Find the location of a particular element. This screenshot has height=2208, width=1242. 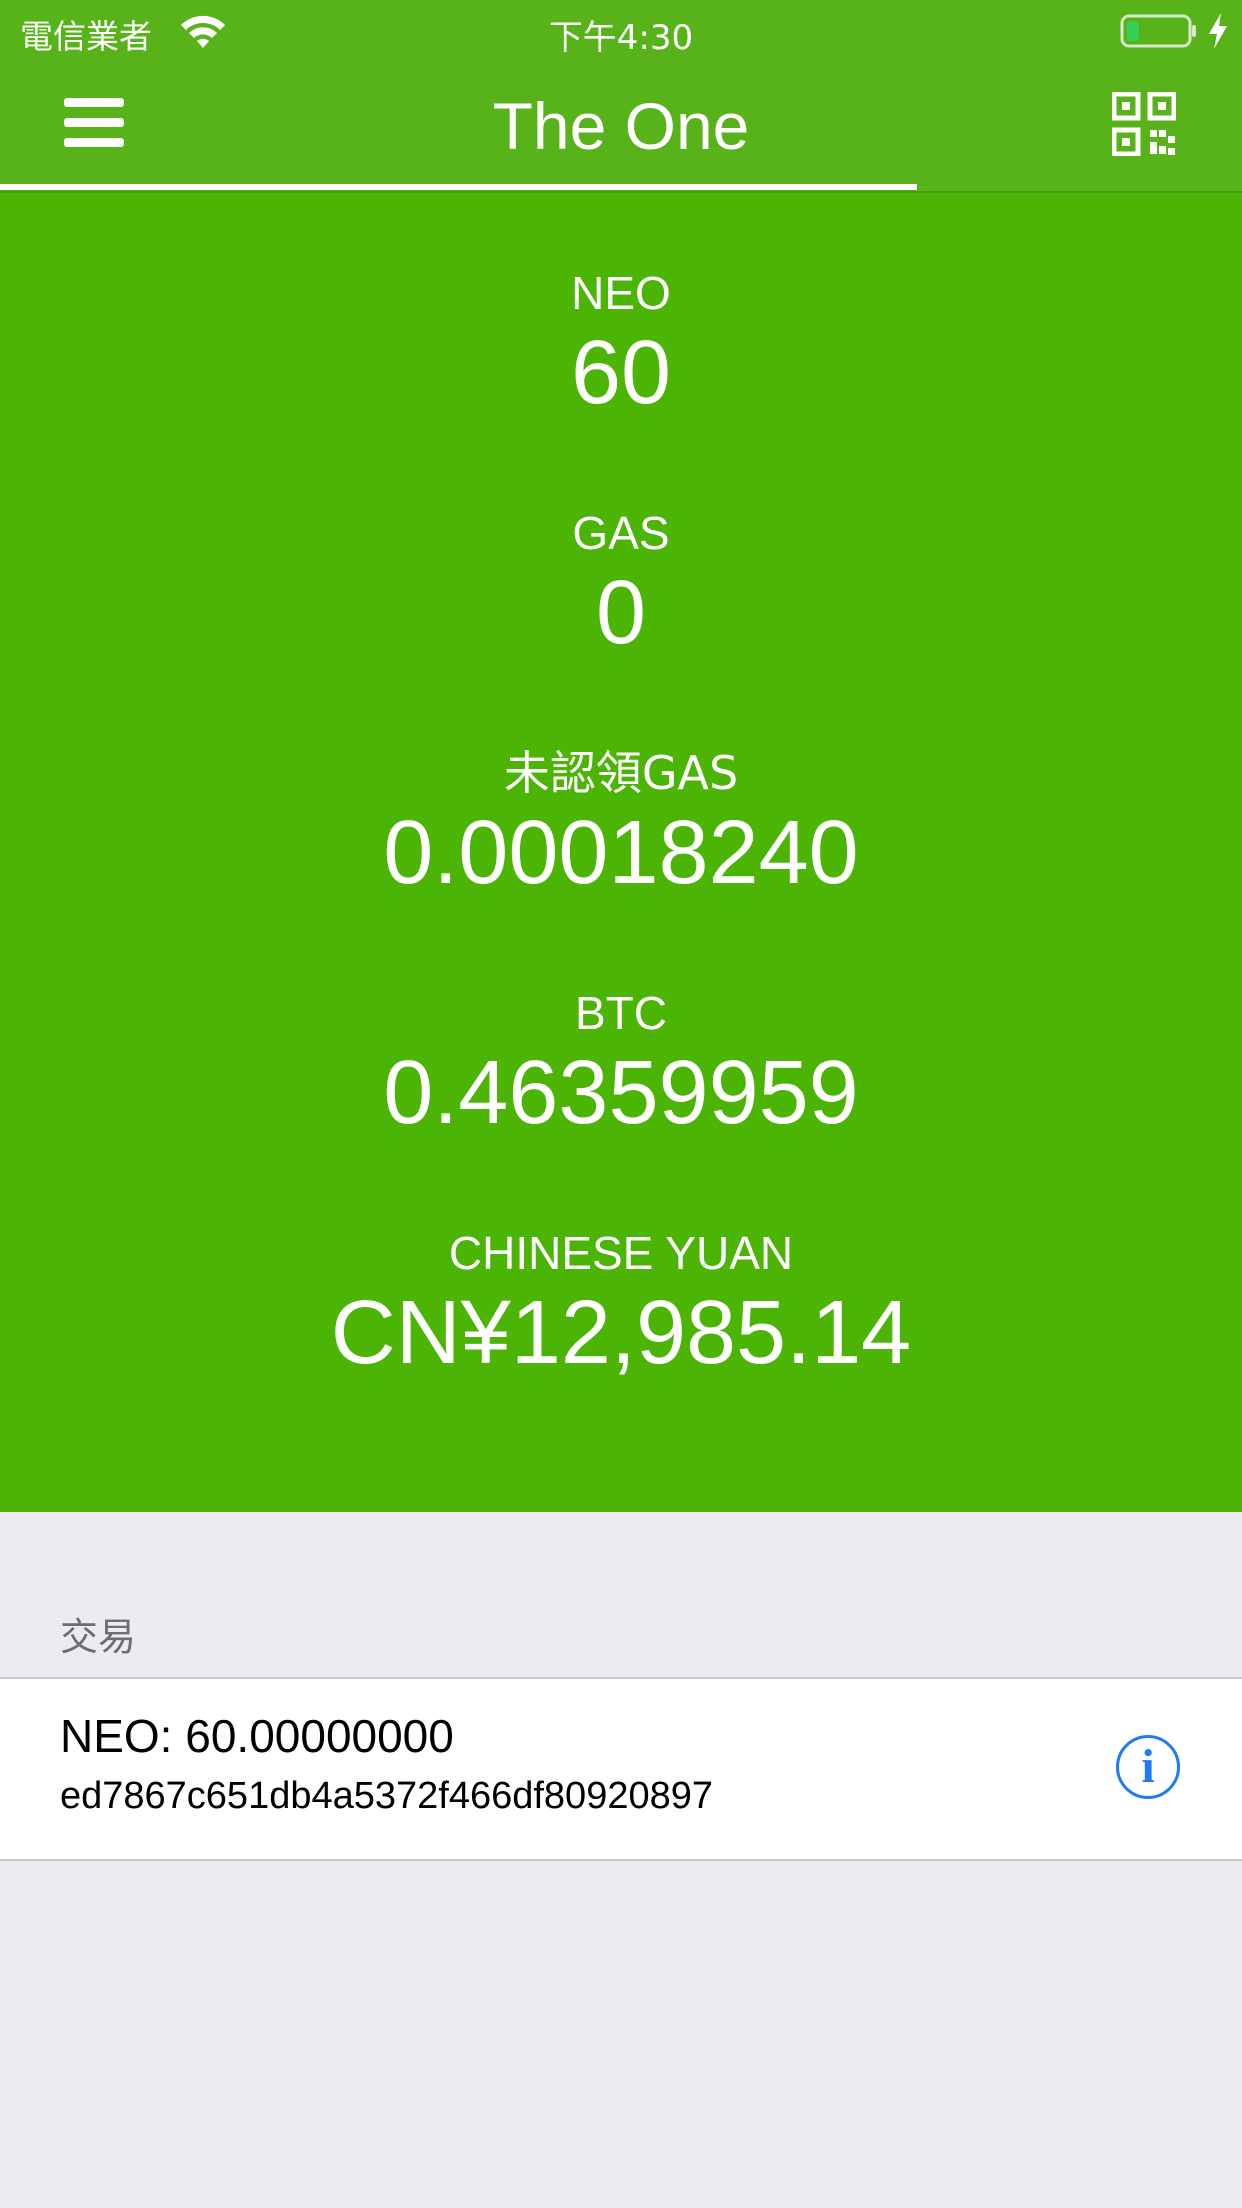

balance-label: CHINESE YUAN is located at coordinates (621, 1253).